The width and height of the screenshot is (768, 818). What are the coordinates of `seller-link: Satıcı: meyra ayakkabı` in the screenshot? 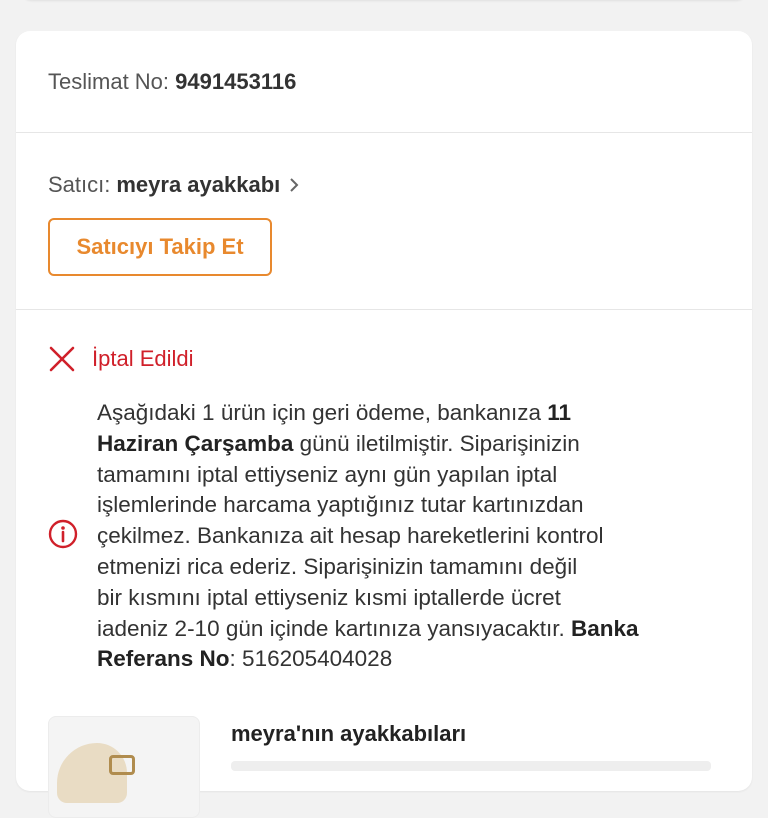 It's located at (174, 185).